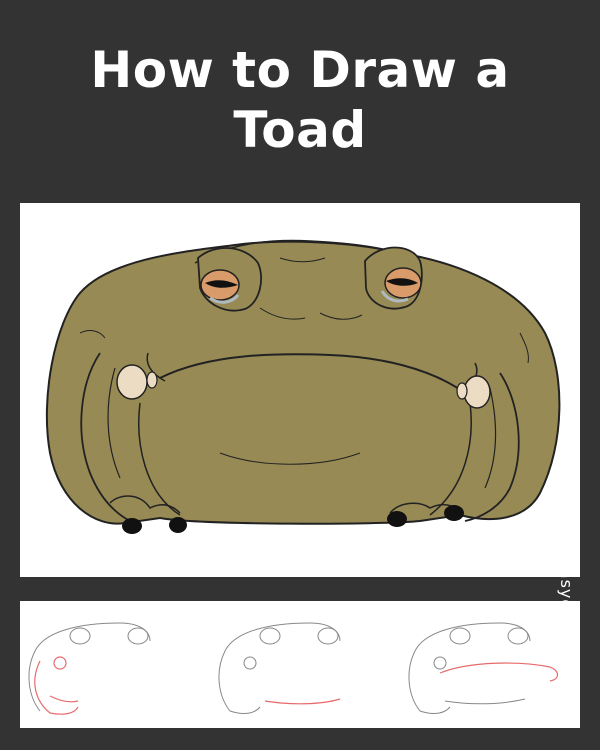 Image resolution: width=600 pixels, height=750 pixels. What do you see at coordinates (279, 668) in the screenshot?
I see `step-2-sketch` at bounding box center [279, 668].